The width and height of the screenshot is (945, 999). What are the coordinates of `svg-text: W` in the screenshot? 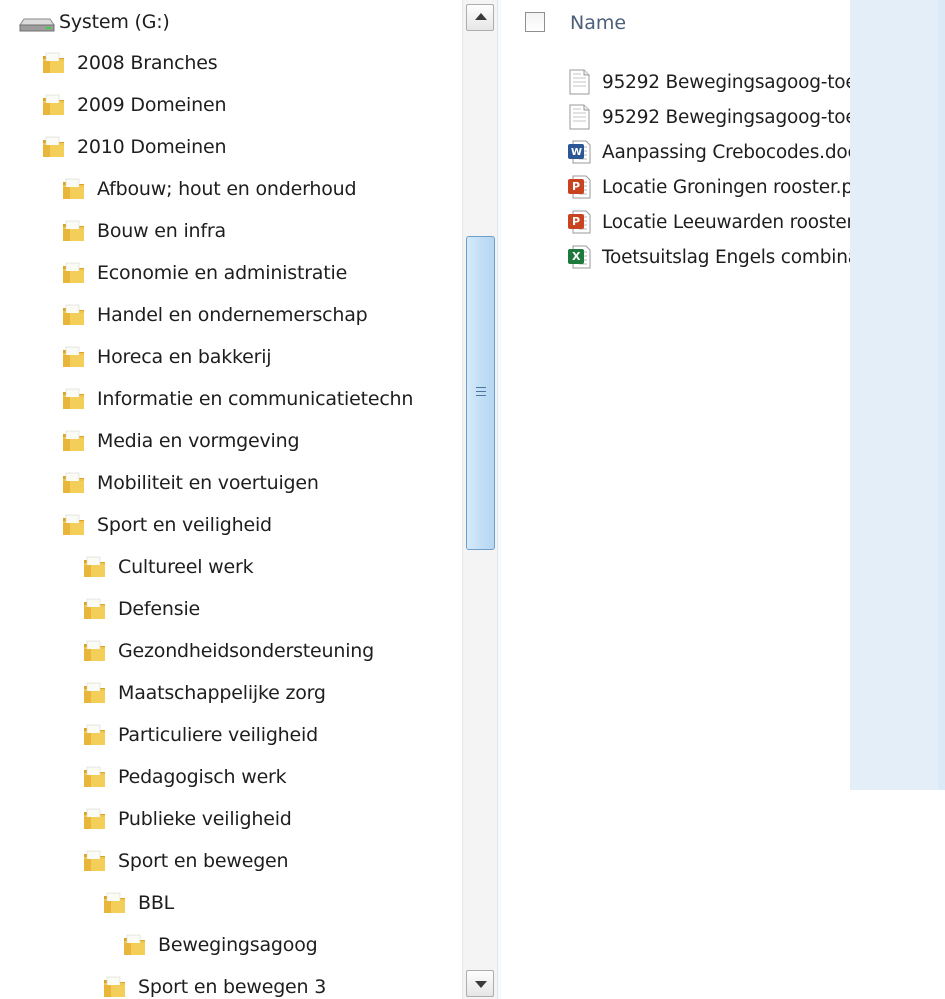 It's located at (576, 152).